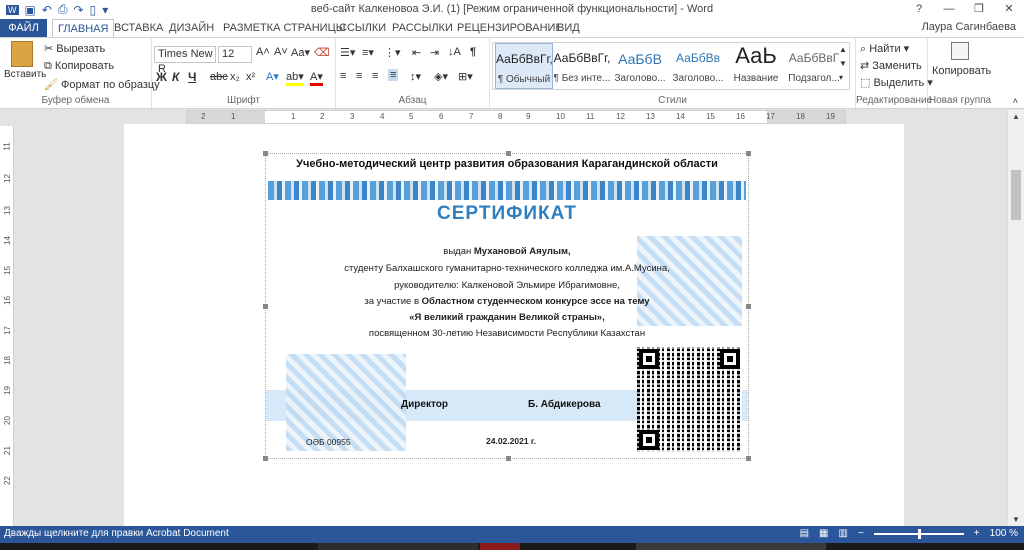 This screenshot has width=1024, height=550. I want to click on tab-file: ФАЙЛ, so click(23, 28).